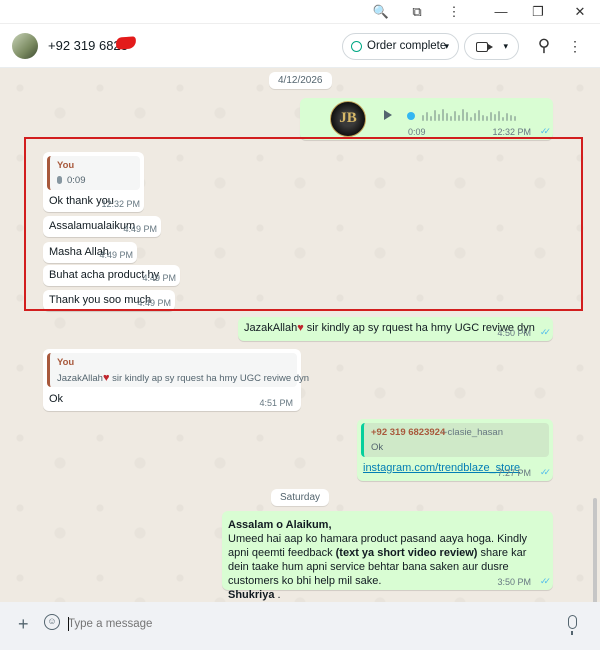  Describe the element at coordinates (514, 473) in the screenshot. I see `message-time: 7:27 PM` at that location.